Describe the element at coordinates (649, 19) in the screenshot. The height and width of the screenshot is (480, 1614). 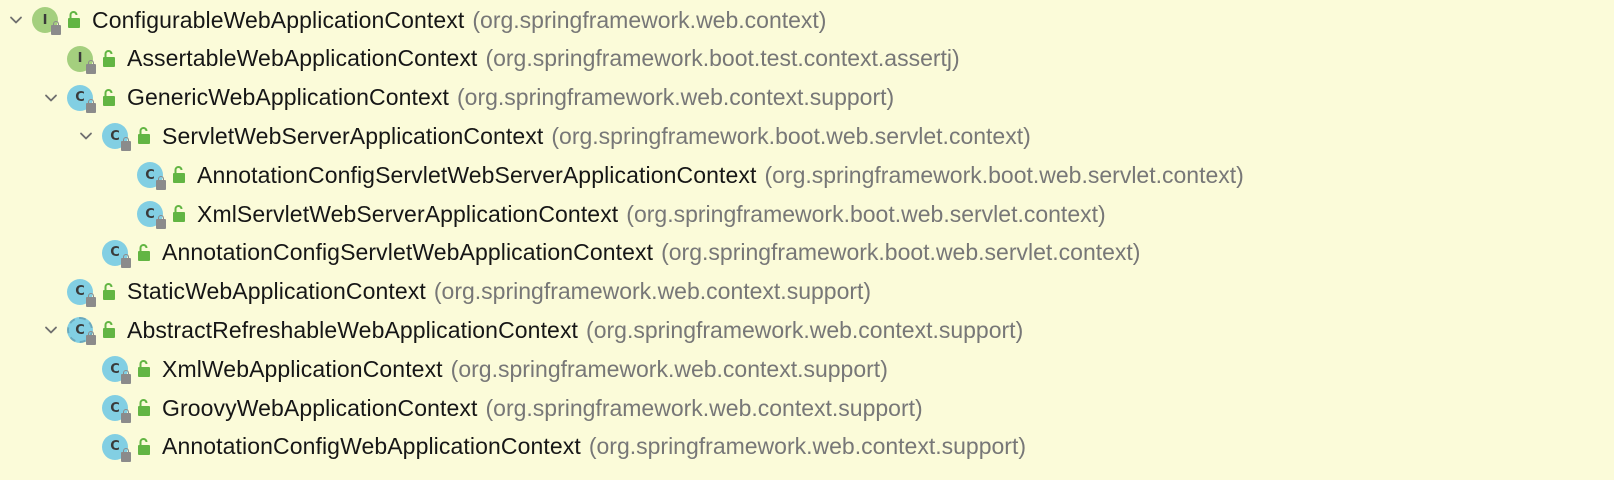
I see `package-name: (org.springframework.web.context)` at that location.